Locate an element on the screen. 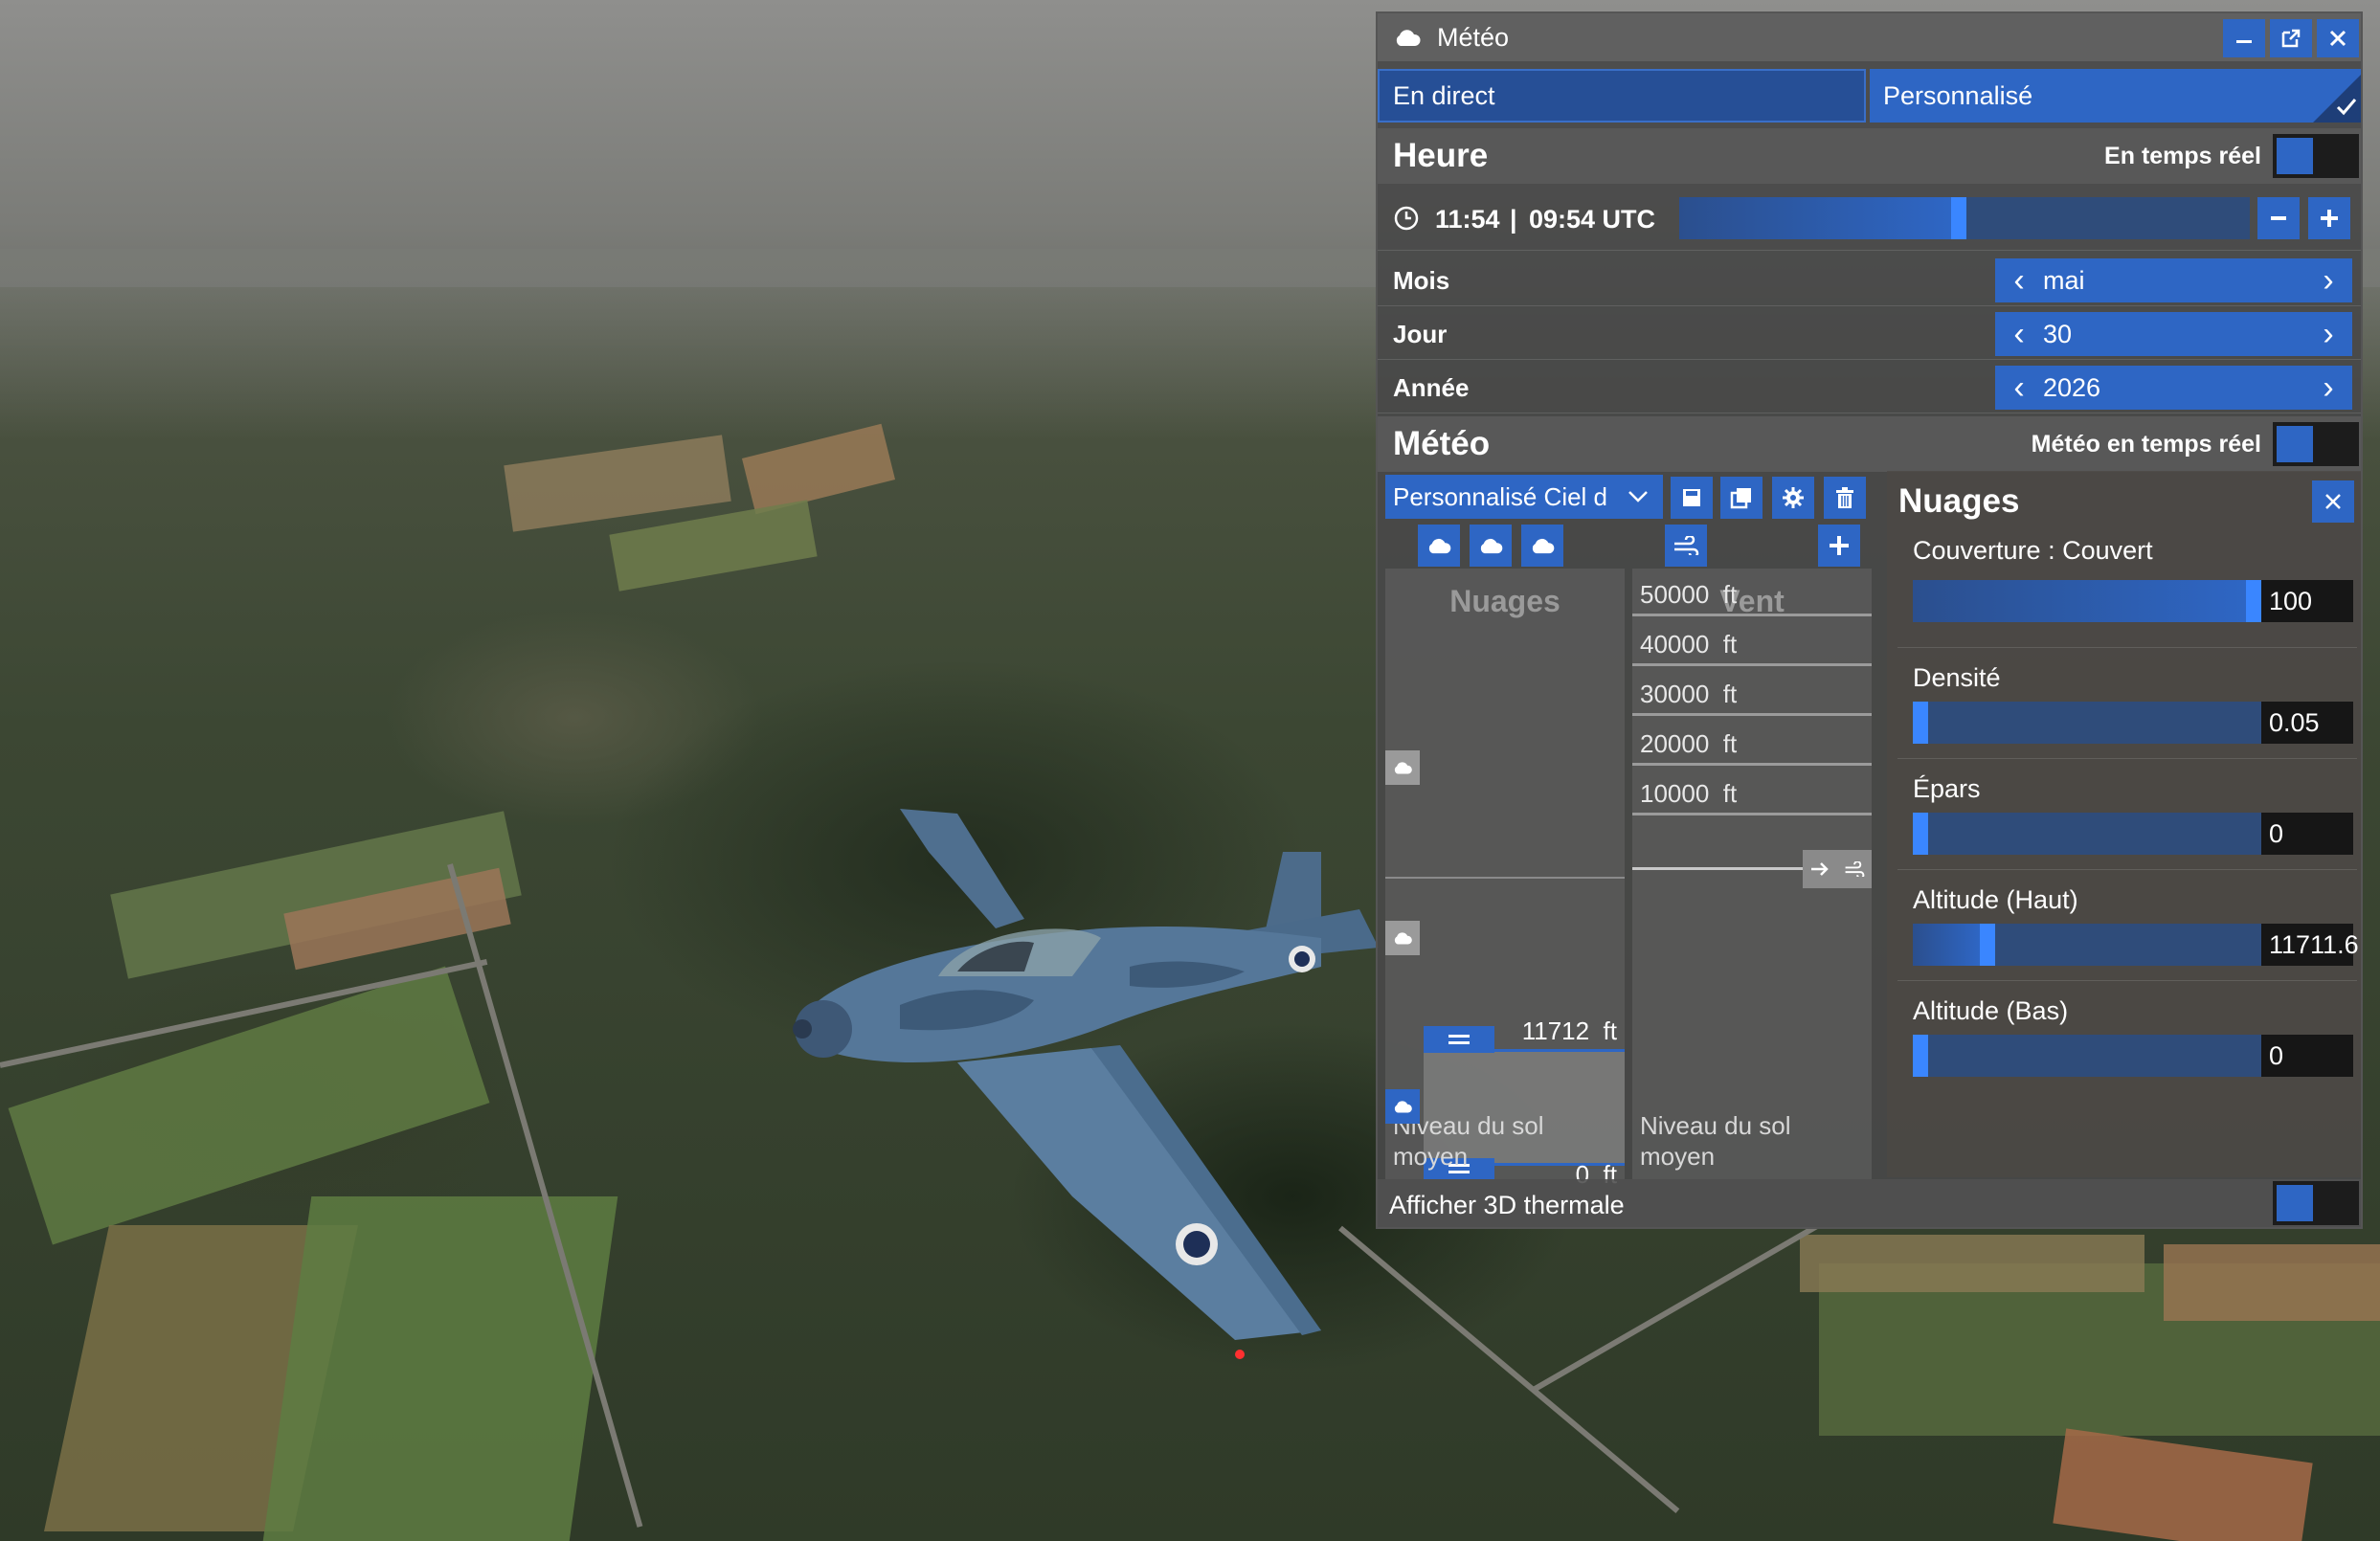 The height and width of the screenshot is (1541, 2380). copy-icon is located at coordinates (1742, 498).